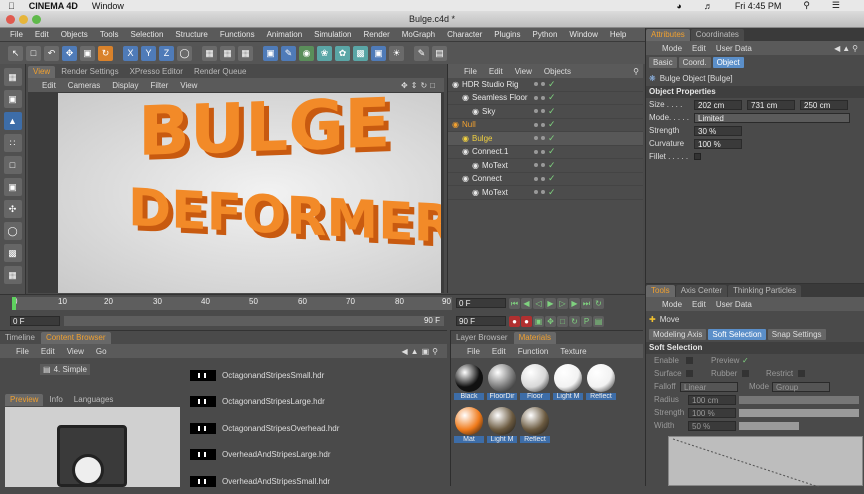 This screenshot has width=864, height=494. I want to click on render-picture-viewer-icon: ▦, so click(227, 53).